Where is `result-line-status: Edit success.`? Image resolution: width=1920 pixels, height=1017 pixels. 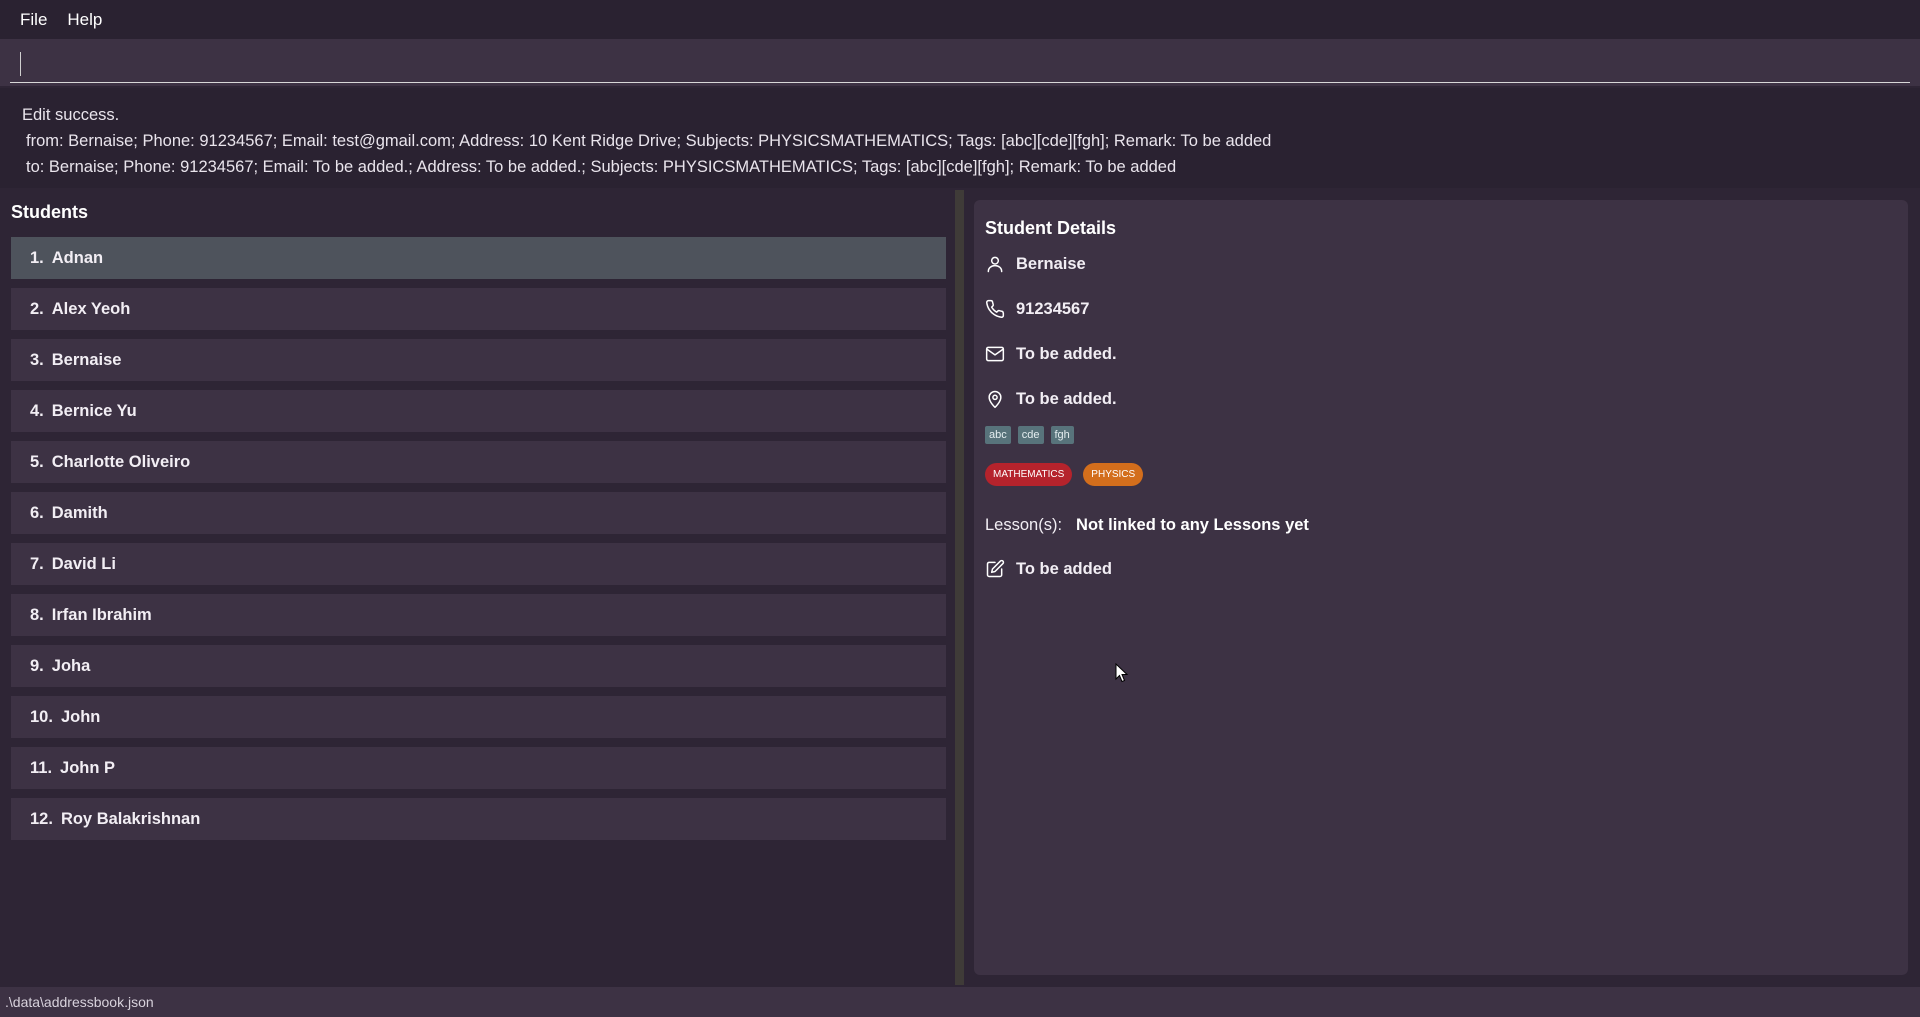 result-line-status: Edit success. is located at coordinates (71, 115).